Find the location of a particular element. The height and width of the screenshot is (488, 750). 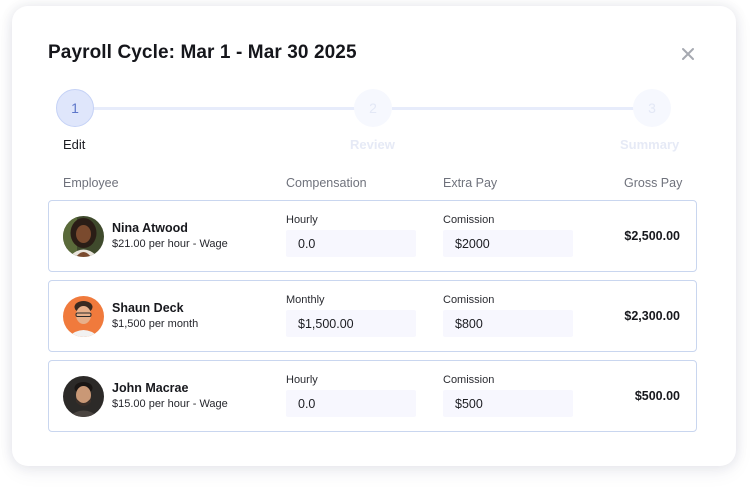

gross-pay: $2,500.00 is located at coordinates (652, 236).